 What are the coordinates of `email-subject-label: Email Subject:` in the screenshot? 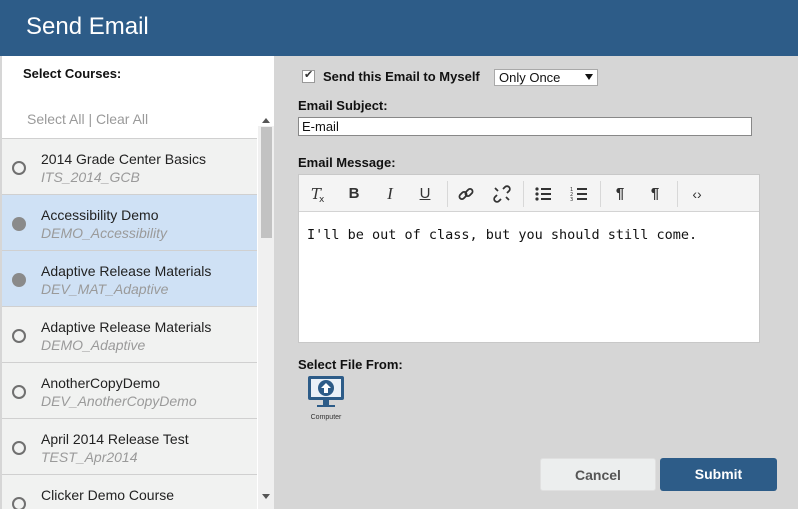 It's located at (343, 105).